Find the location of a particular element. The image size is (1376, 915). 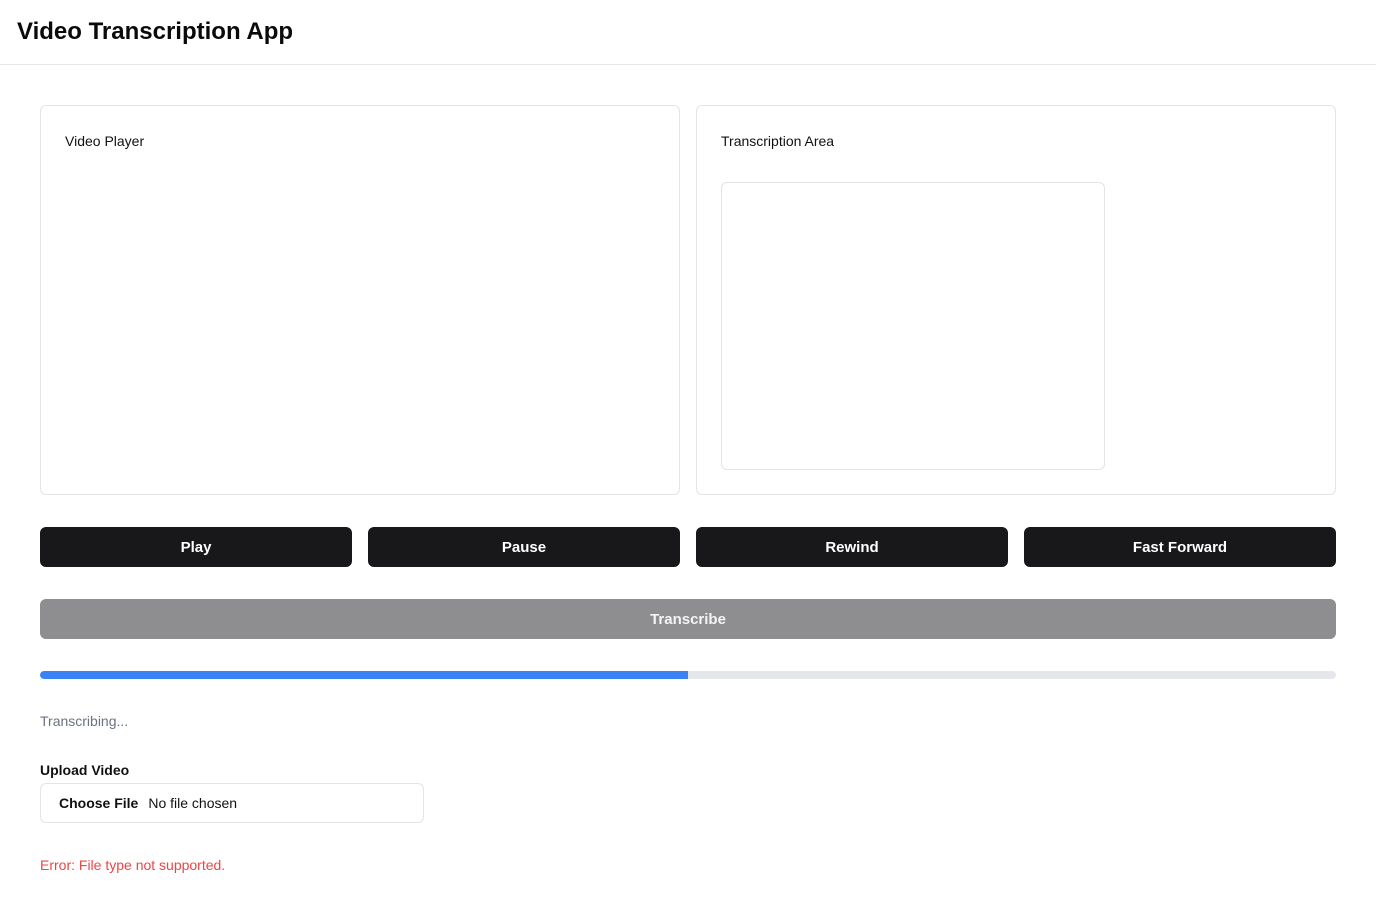

upload-video-label: Upload Video is located at coordinates (85, 770).